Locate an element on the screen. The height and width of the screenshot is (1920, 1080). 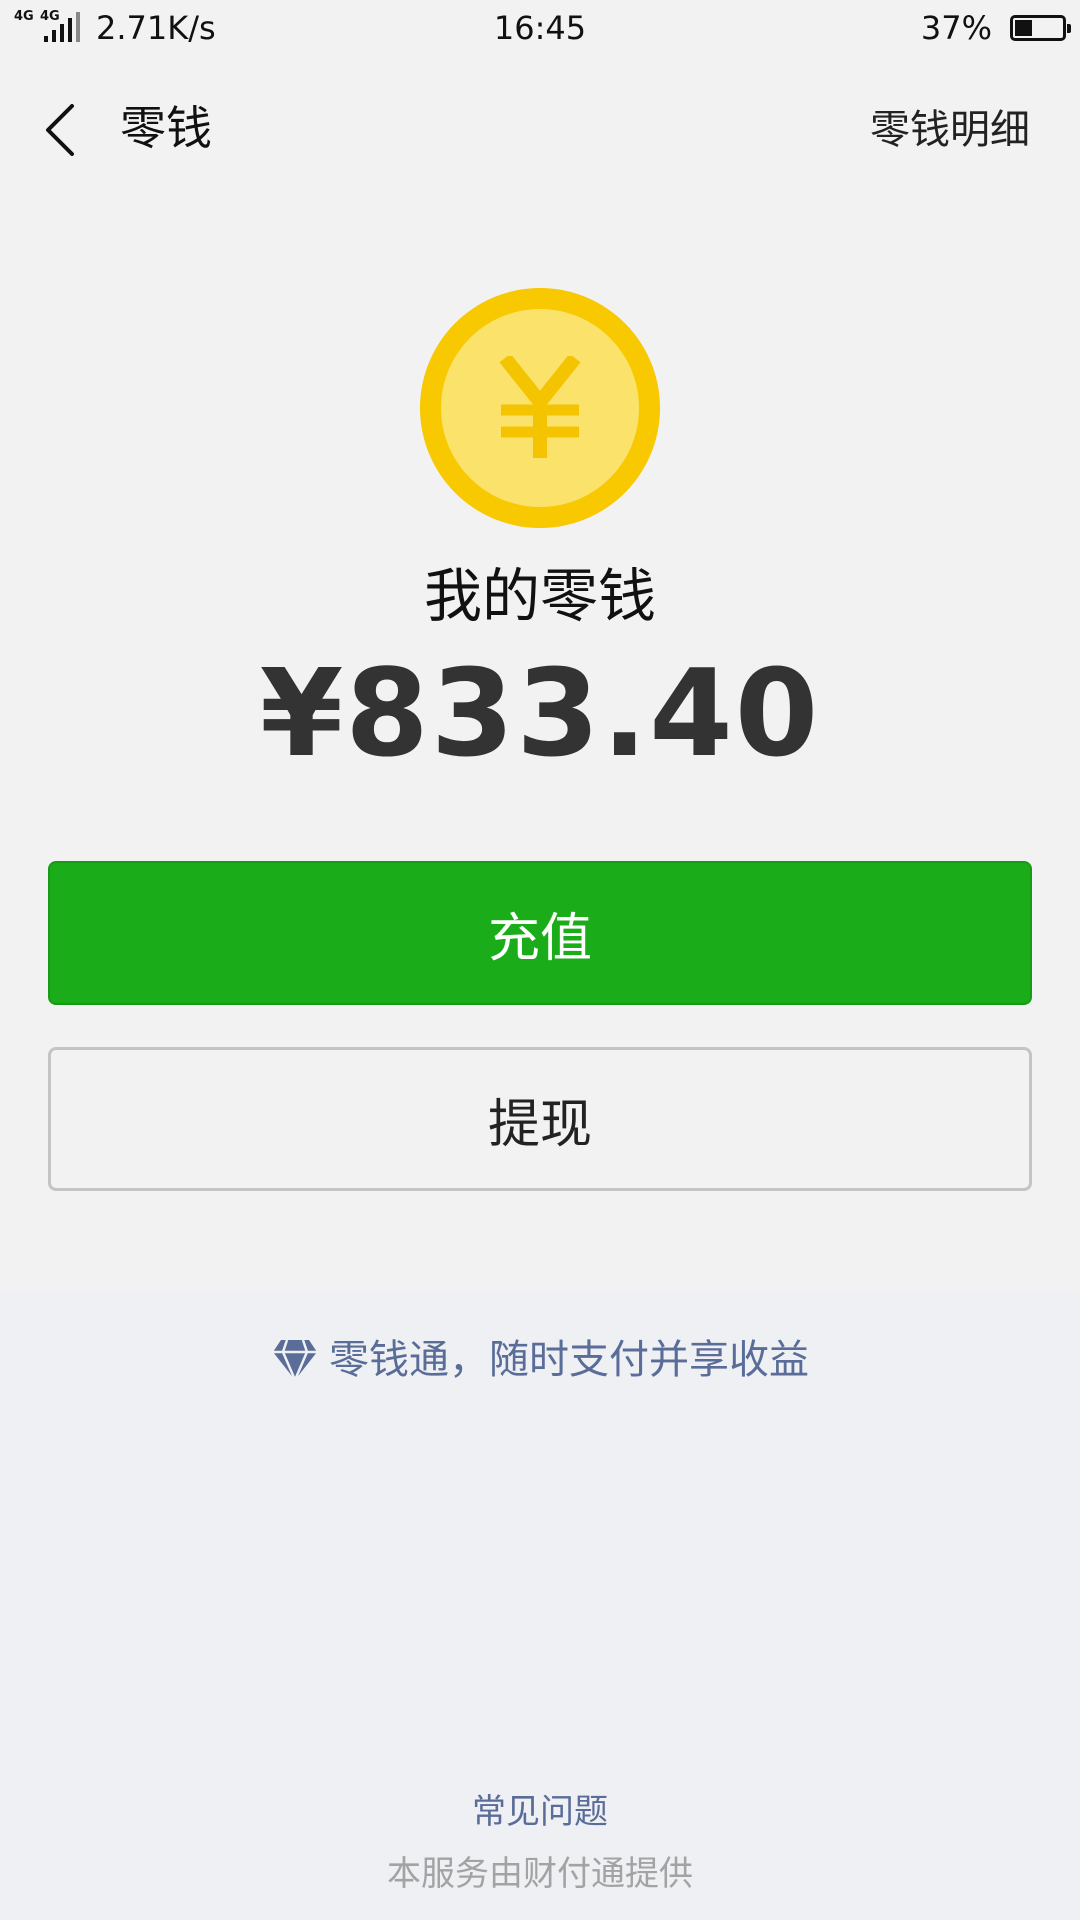
diamond-icon is located at coordinates (295, 1360).